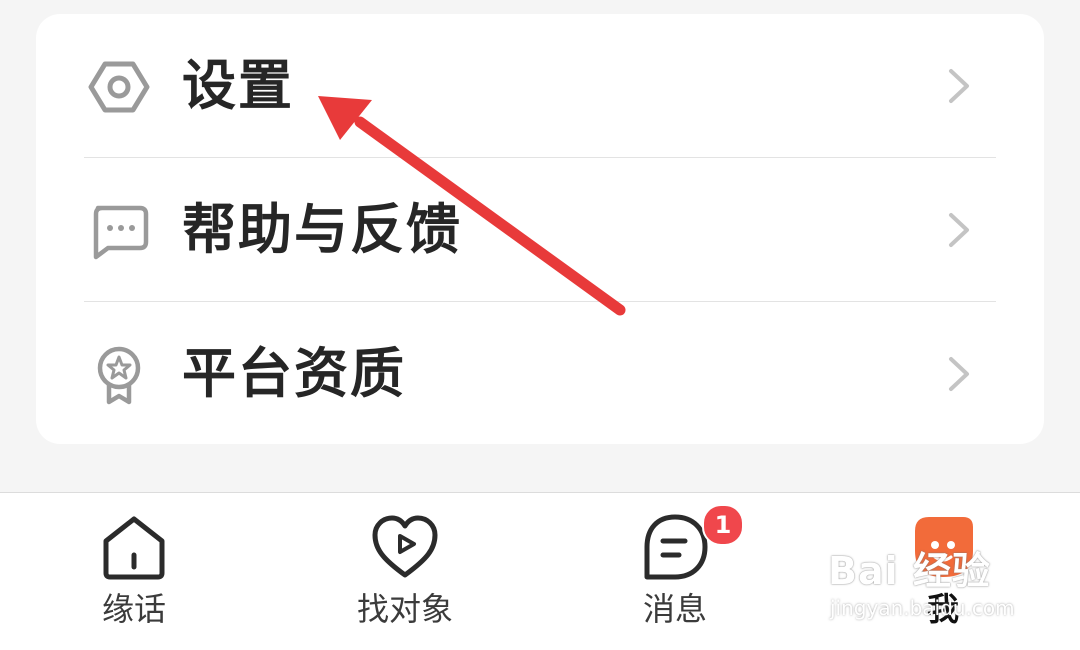 The width and height of the screenshot is (1080, 650). Describe the element at coordinates (134, 547) in the screenshot. I see `home-icon` at that location.